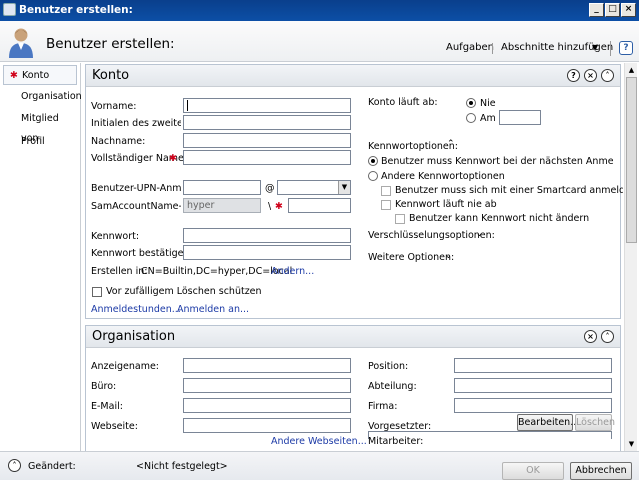 The image size is (639, 480). I want to click on schutz-checkbox, so click(97, 292).